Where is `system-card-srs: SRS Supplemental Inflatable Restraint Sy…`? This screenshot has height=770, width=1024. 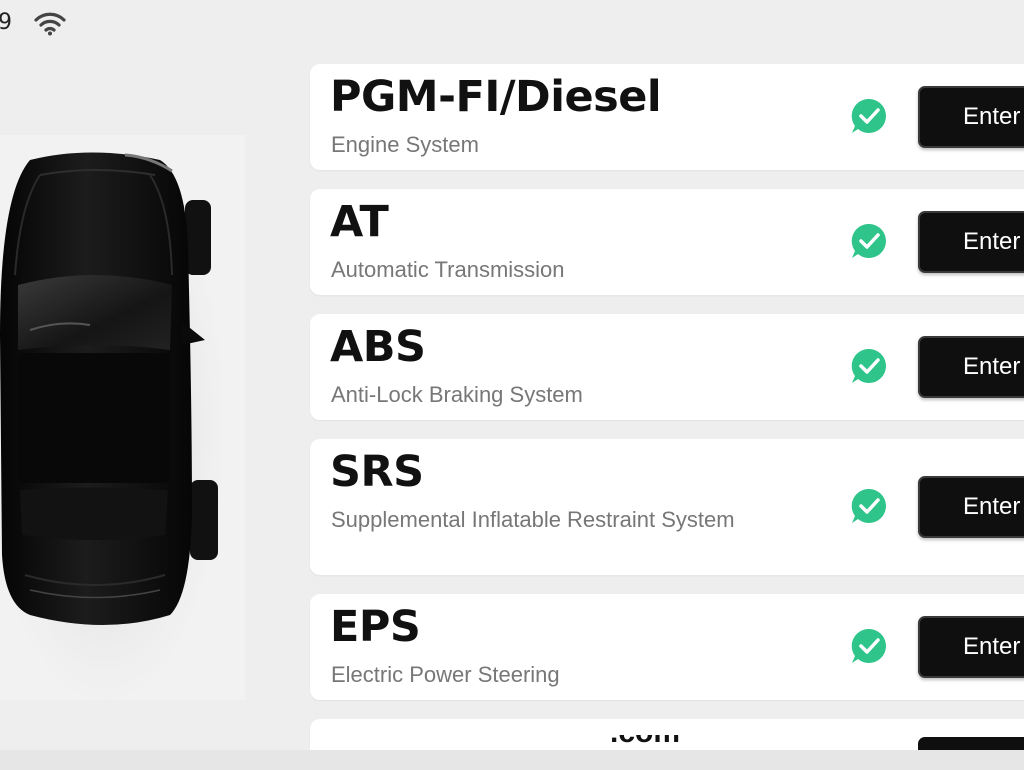
system-card-srs: SRS Supplemental Inflatable Restraint Sy… is located at coordinates (667, 507).